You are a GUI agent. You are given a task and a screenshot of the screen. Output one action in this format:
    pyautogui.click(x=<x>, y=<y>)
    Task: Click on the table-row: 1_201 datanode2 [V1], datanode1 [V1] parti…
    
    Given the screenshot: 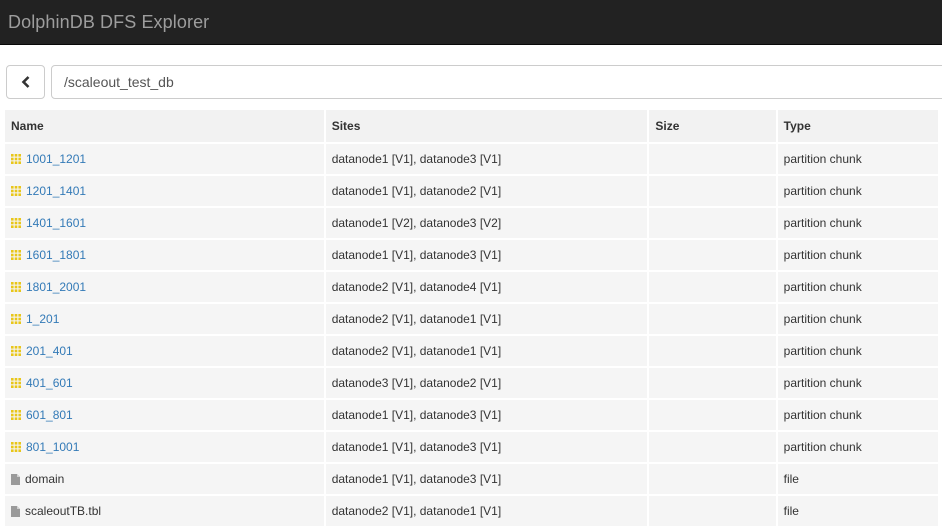 What is the action you would take?
    pyautogui.click(x=471, y=320)
    